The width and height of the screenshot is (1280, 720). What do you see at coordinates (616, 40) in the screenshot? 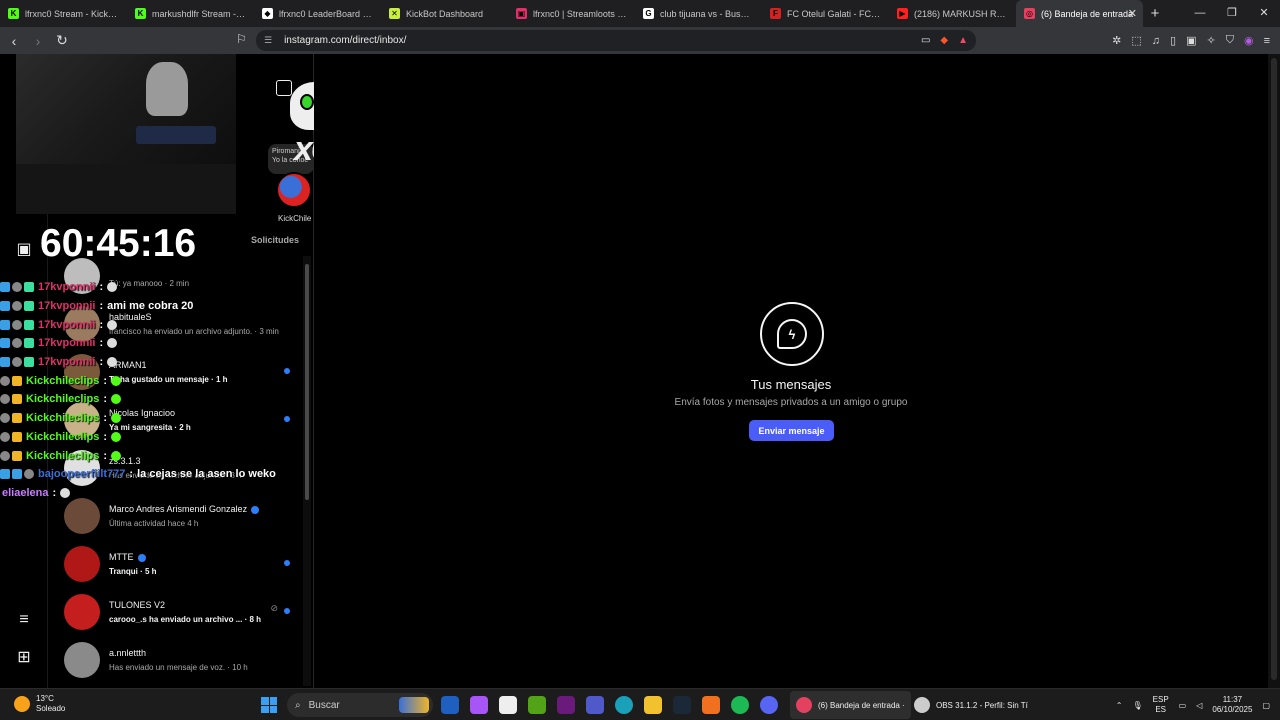
I see `url-field: ☰ instagram.com/direct/inbox/ ▭ ◆ ▲` at bounding box center [616, 40].